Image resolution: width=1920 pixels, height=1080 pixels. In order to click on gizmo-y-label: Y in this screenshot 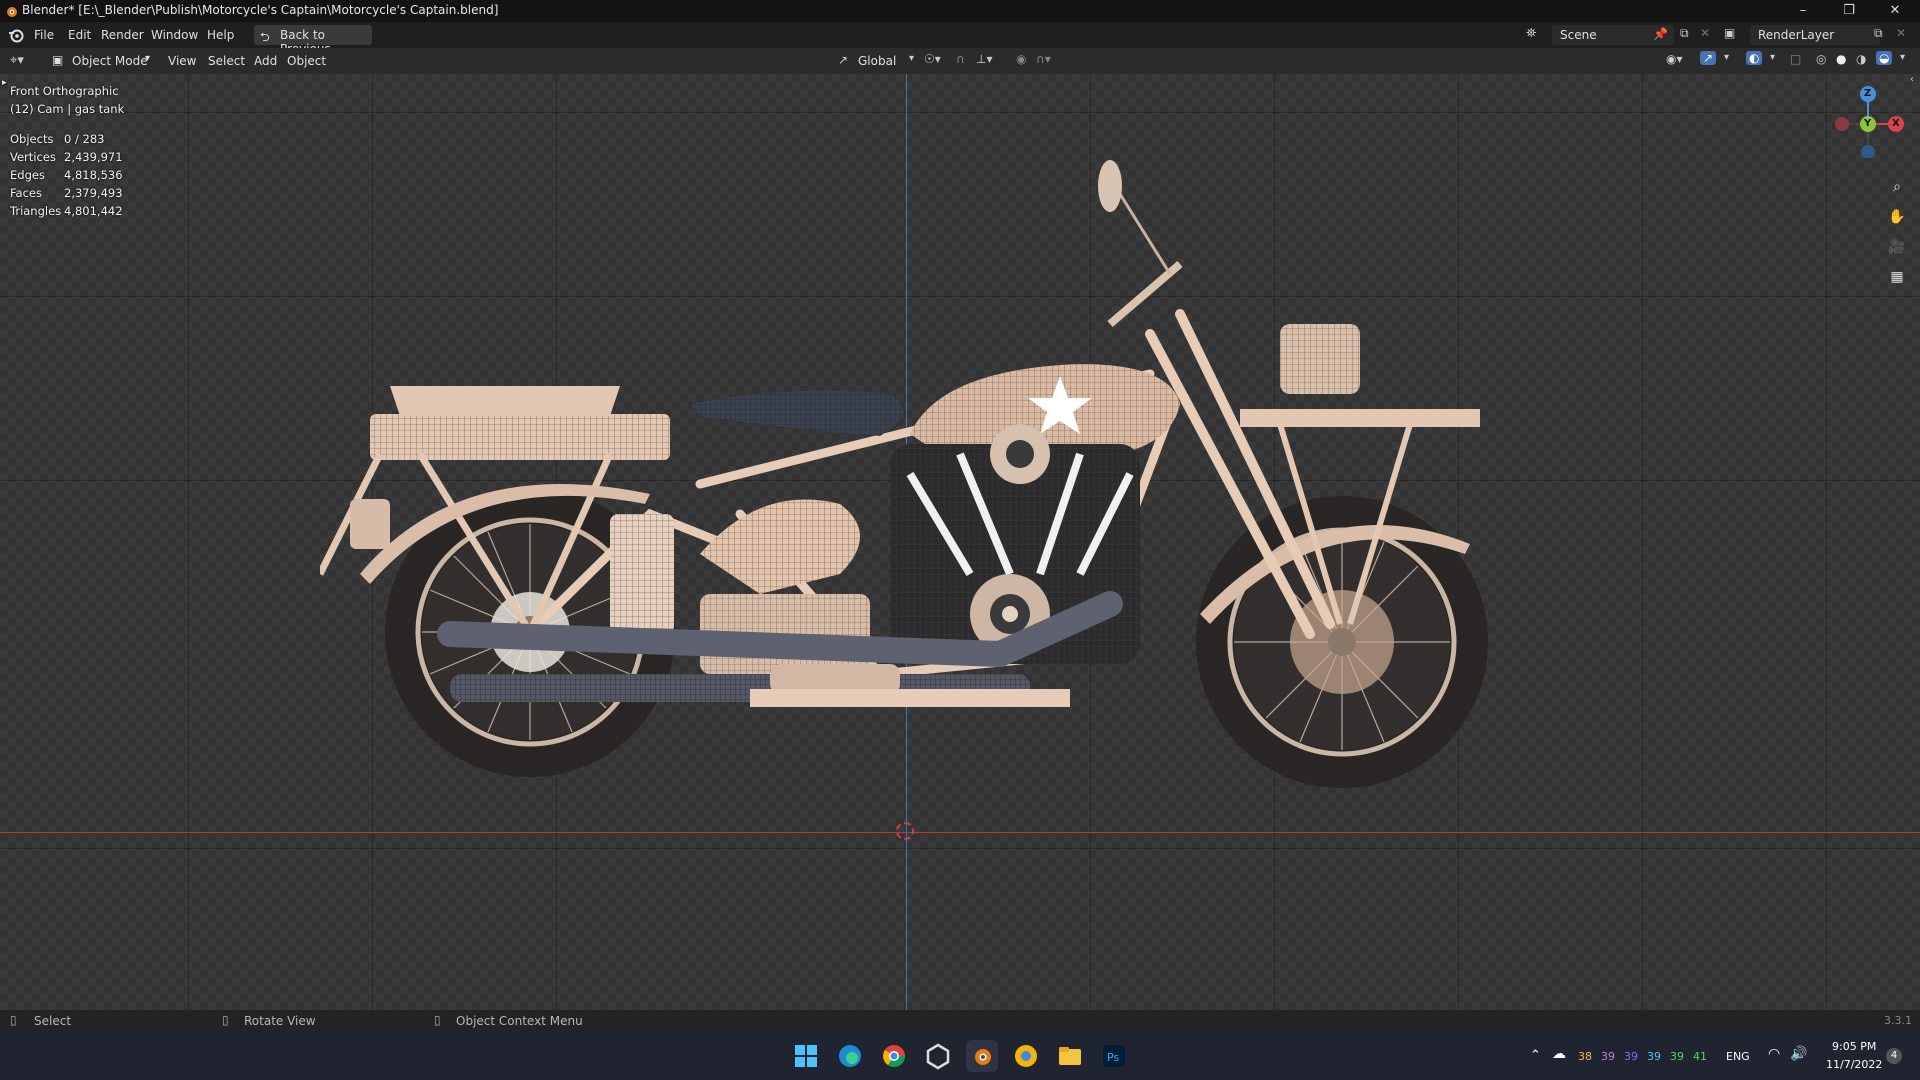, I will do `click(1868, 123)`.